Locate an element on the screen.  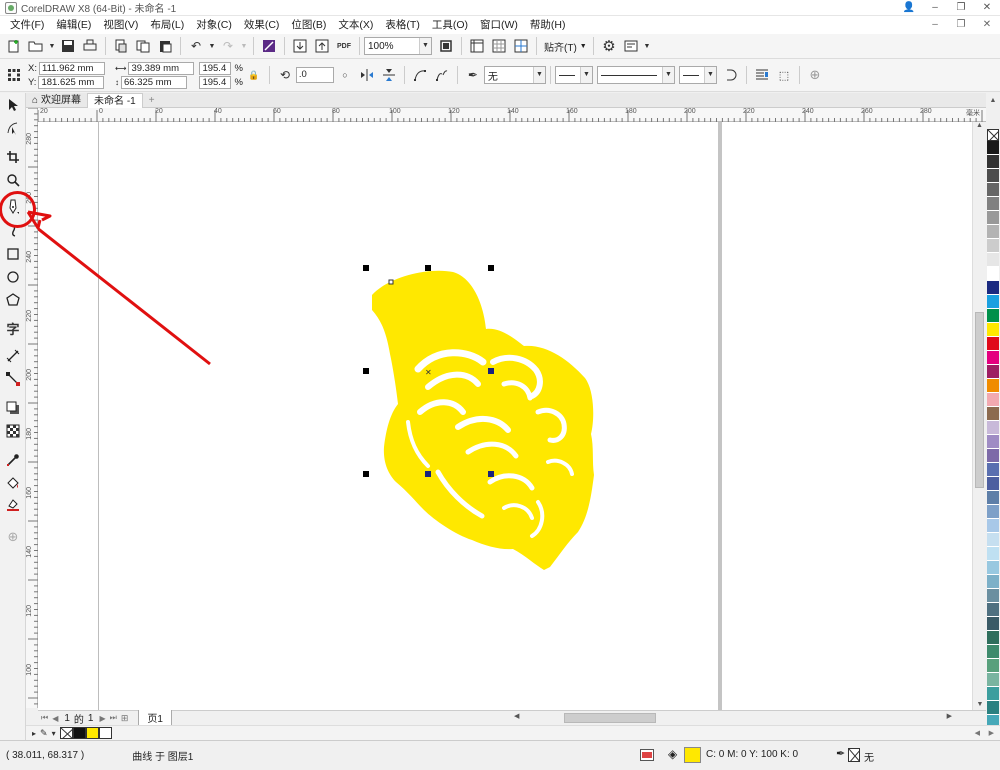
menu-help: 帮助(H) is located at coordinates (548, 25).